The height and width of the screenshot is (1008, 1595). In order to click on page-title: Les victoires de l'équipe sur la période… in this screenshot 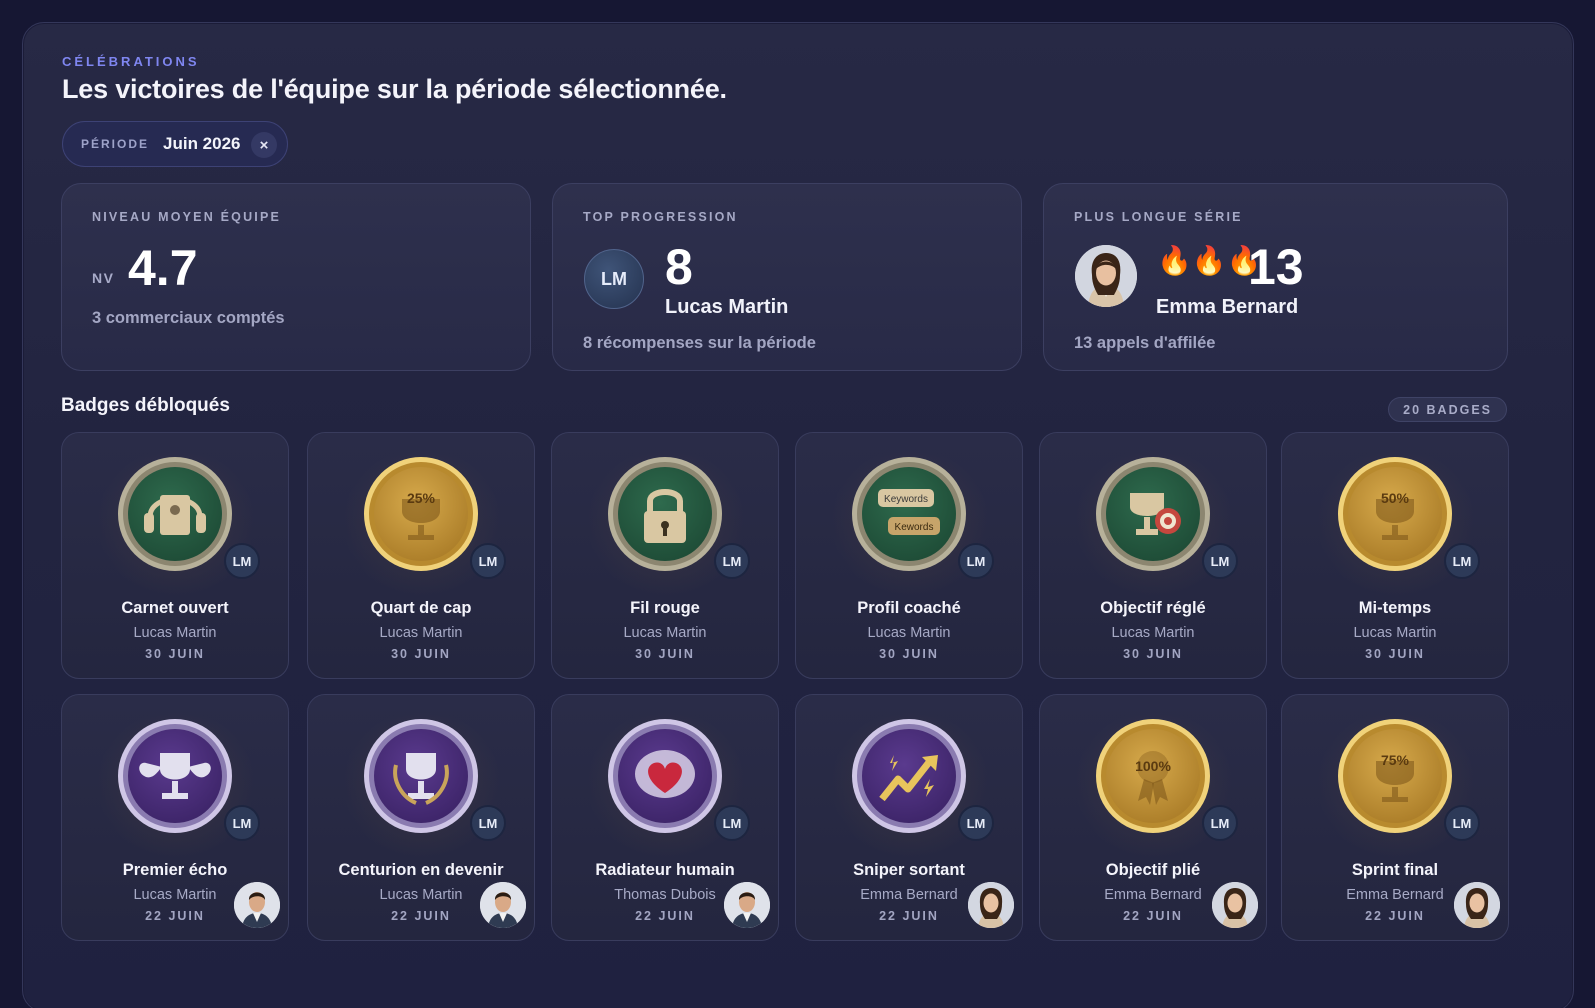, I will do `click(394, 89)`.